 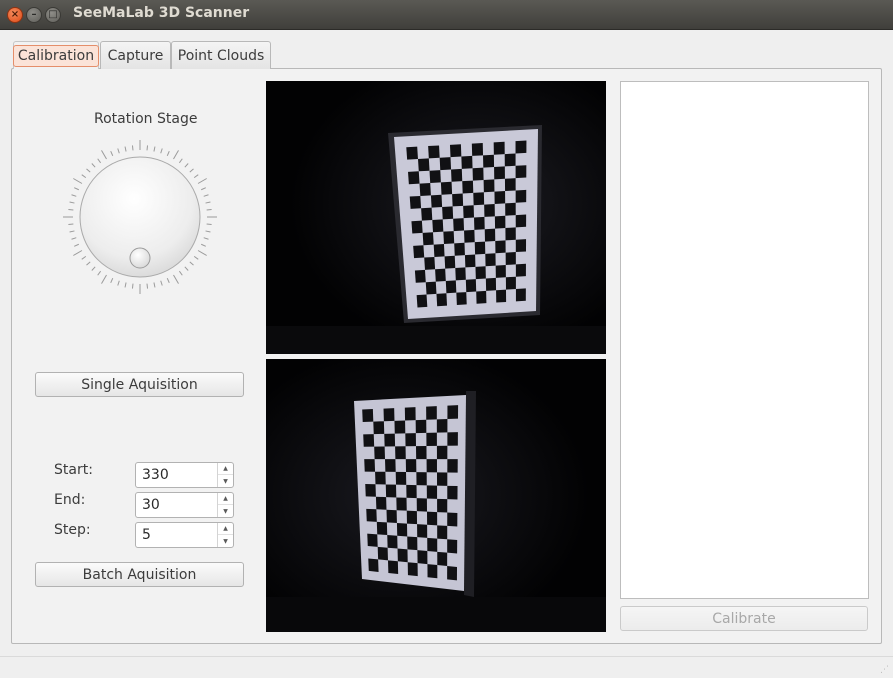 I want to click on step-spinbox: 5 ▲ ▼, so click(x=184, y=535).